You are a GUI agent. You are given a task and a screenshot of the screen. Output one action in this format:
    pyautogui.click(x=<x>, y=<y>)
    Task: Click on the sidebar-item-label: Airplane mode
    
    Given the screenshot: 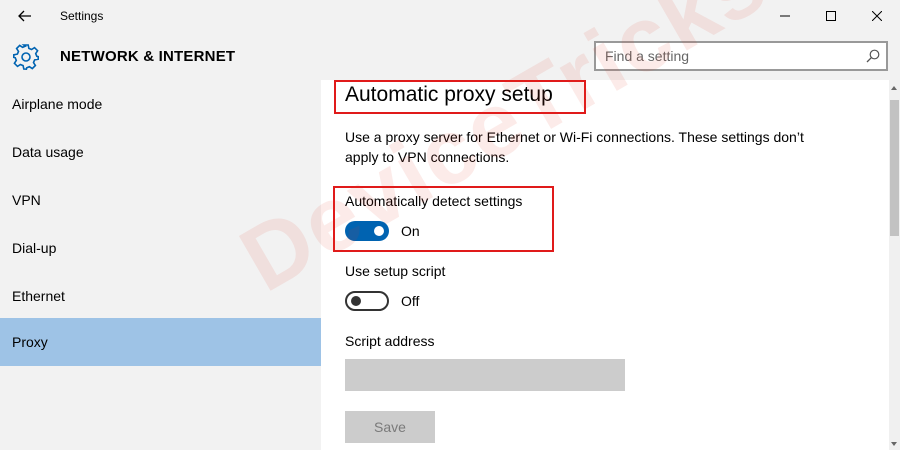 What is the action you would take?
    pyautogui.click(x=57, y=104)
    